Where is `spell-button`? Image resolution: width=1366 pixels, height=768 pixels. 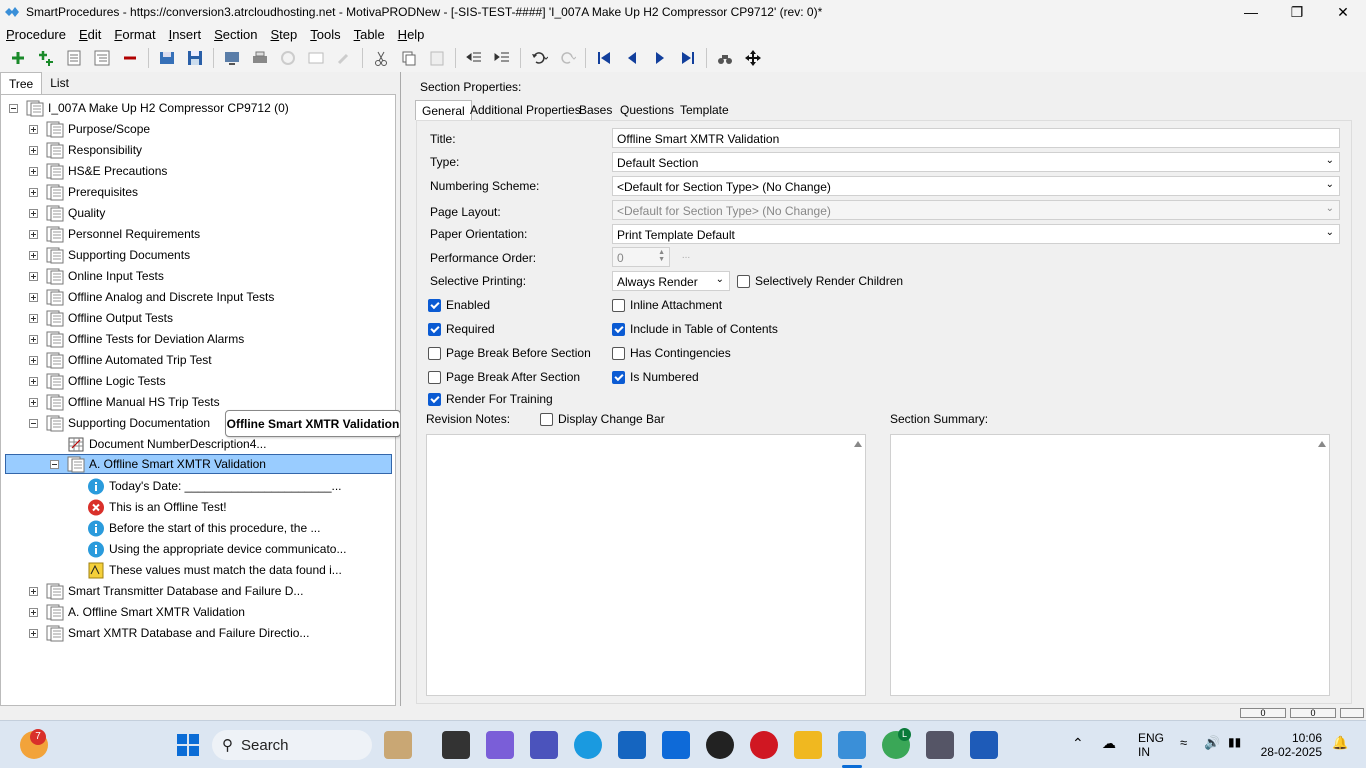
spell-button is located at coordinates (288, 58).